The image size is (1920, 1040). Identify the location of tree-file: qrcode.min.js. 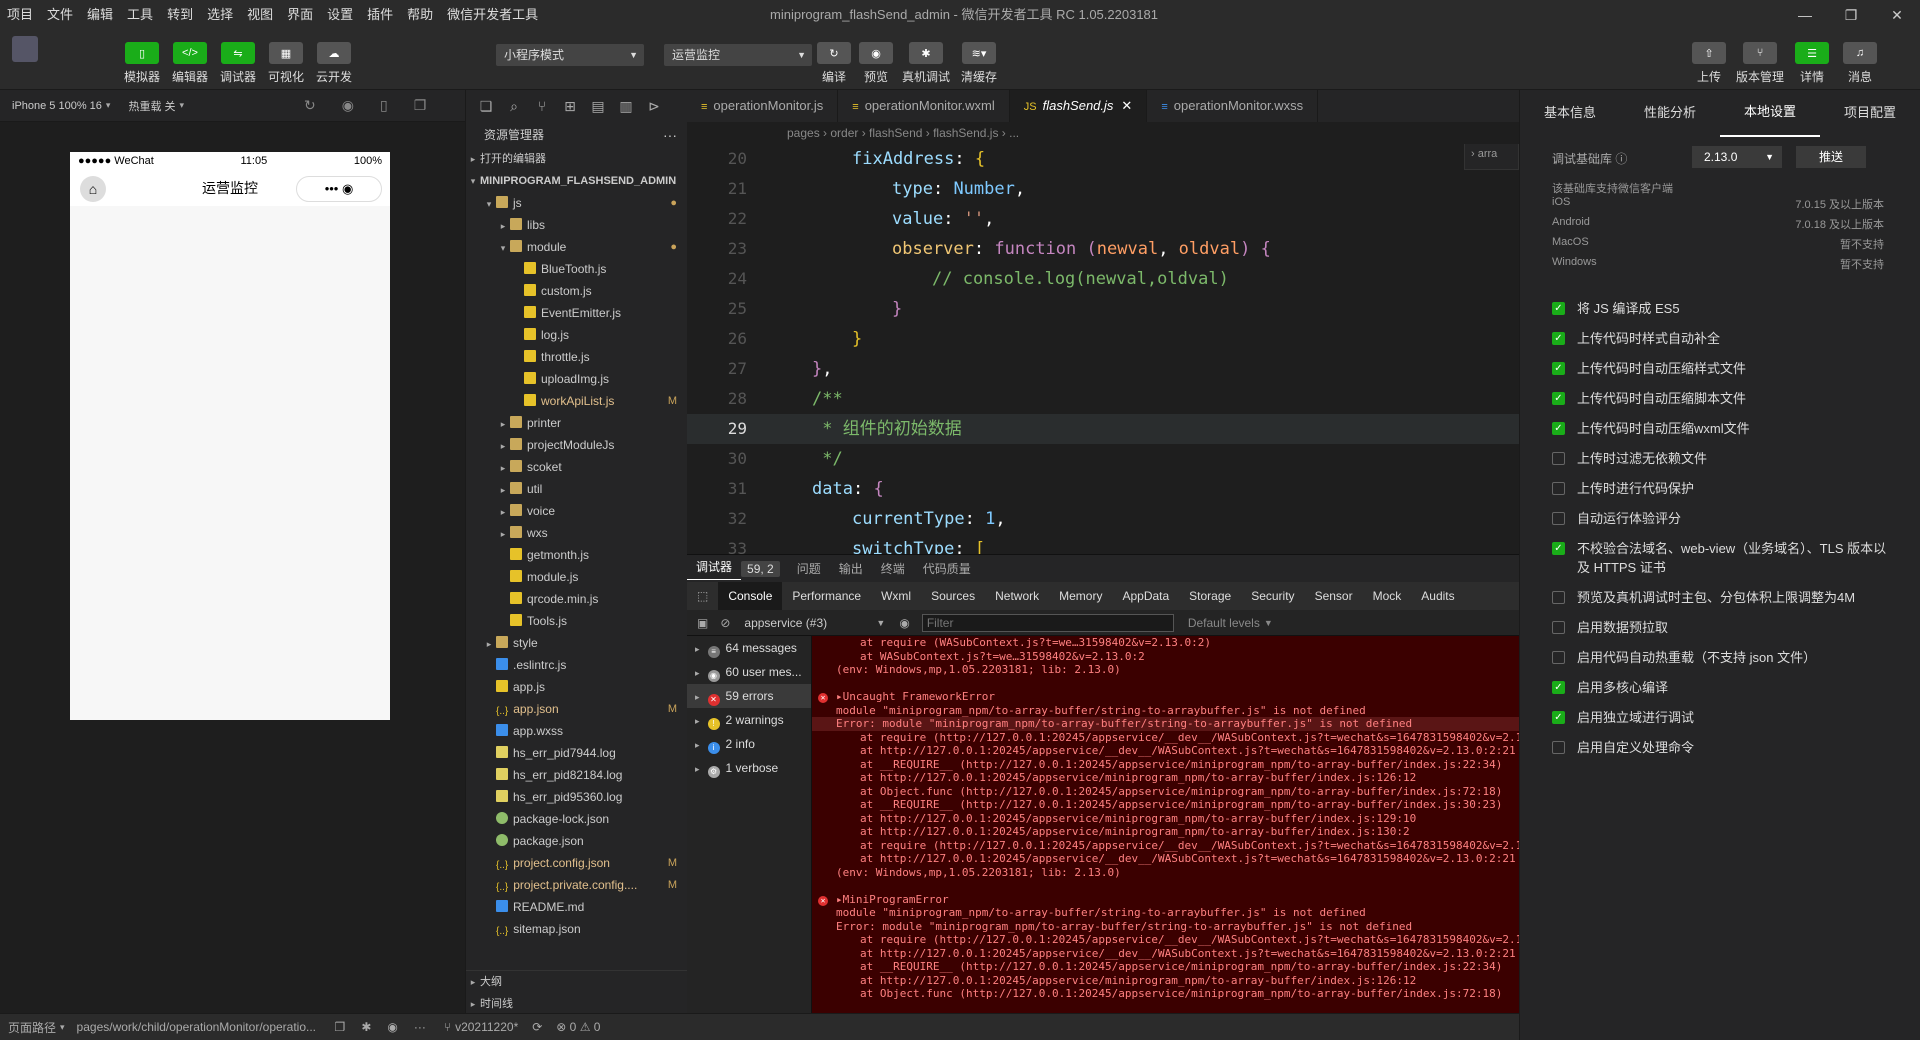
(576, 599).